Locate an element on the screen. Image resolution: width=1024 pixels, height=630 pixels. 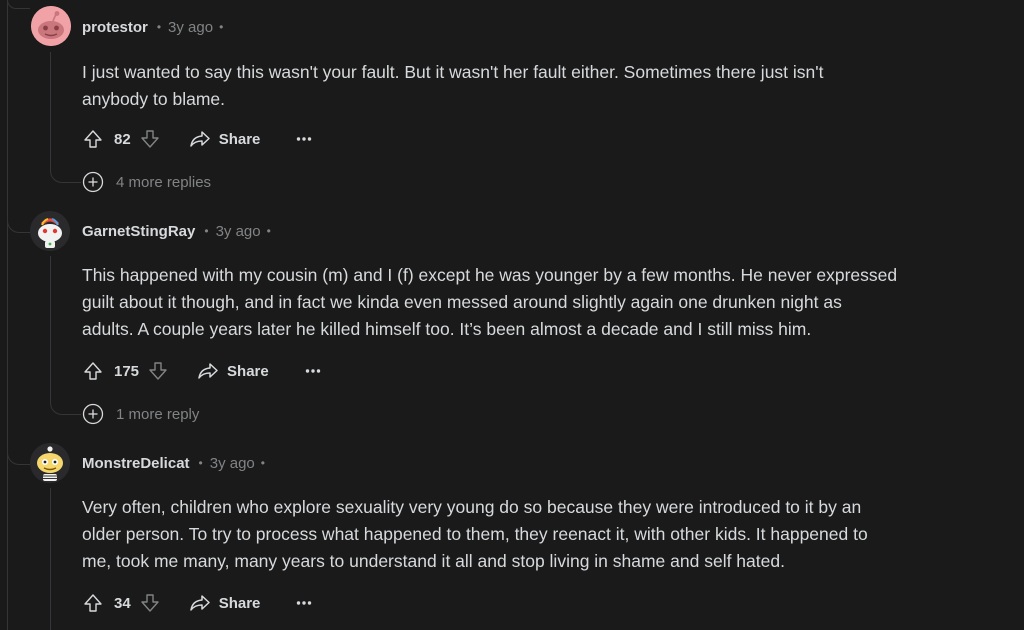
username: GarnetStingRay is located at coordinates (138, 231).